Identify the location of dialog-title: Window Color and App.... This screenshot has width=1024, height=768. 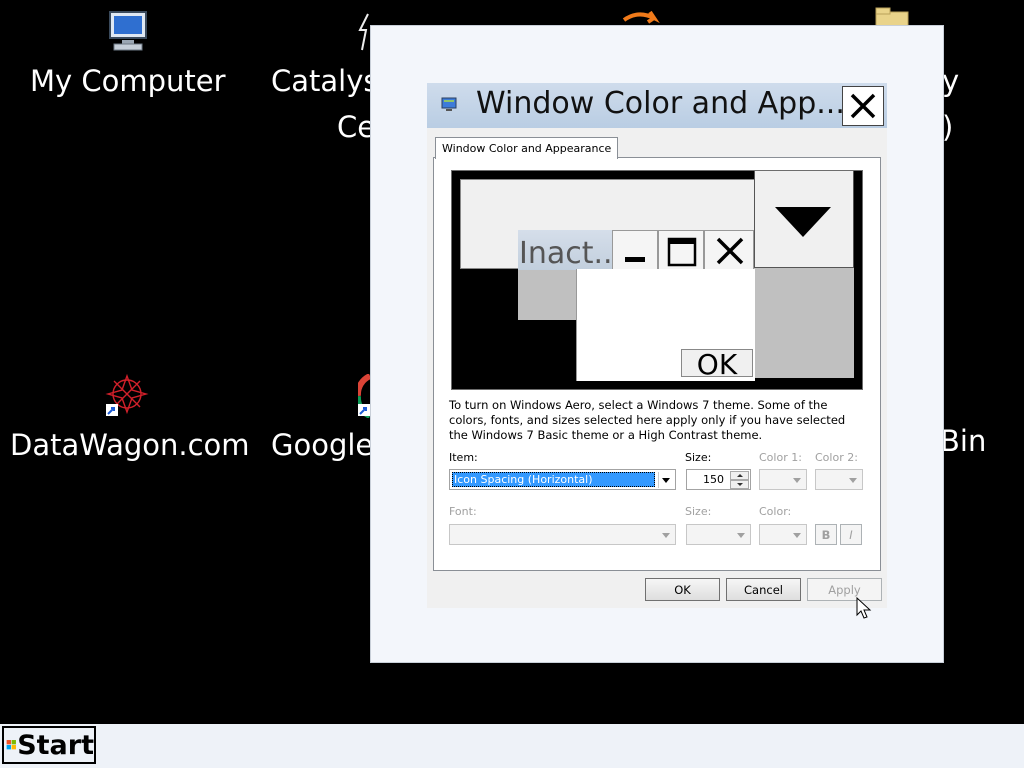
(660, 103).